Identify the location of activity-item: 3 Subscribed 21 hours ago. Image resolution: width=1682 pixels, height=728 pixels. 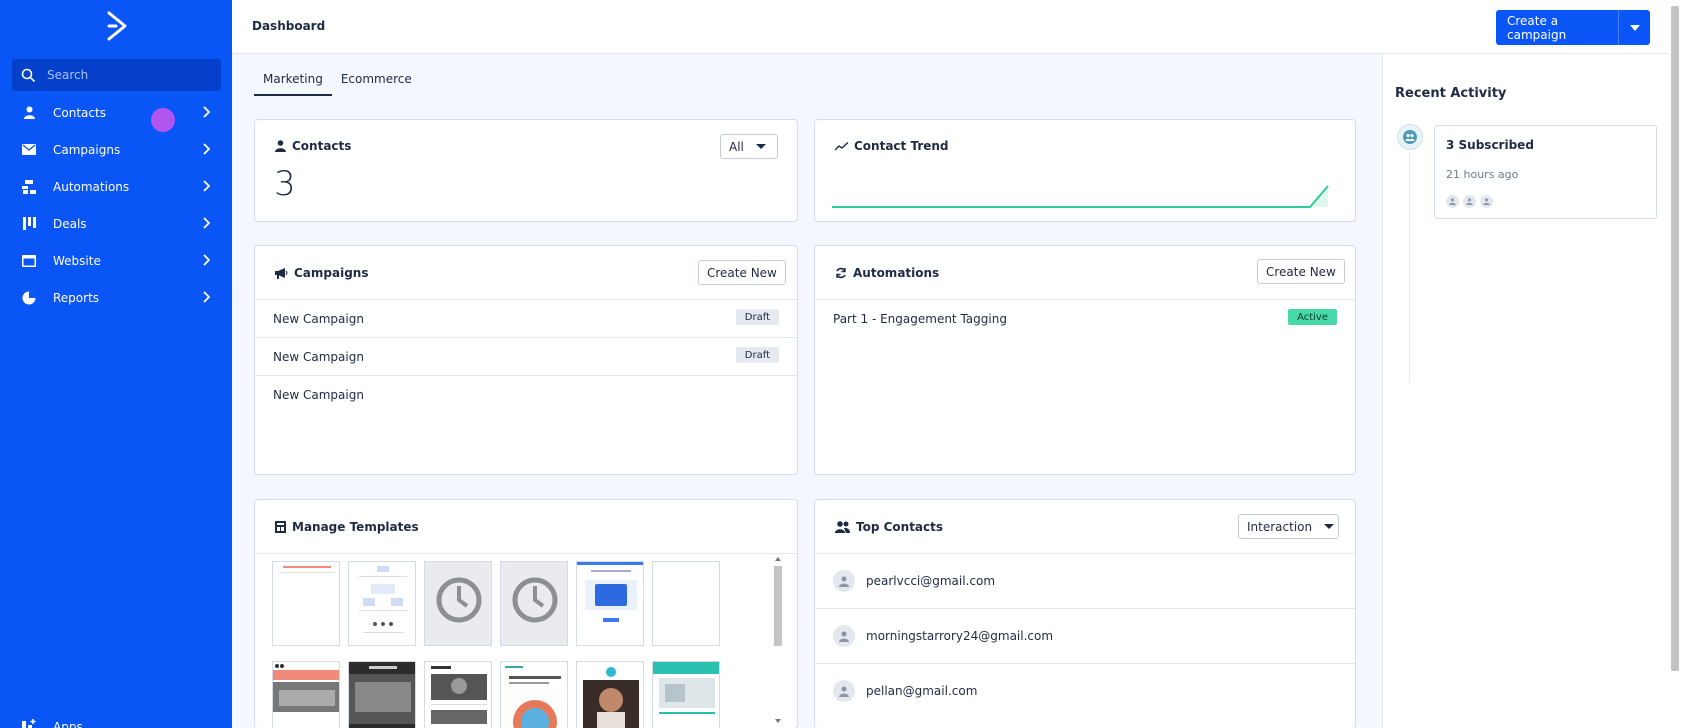
(1545, 172).